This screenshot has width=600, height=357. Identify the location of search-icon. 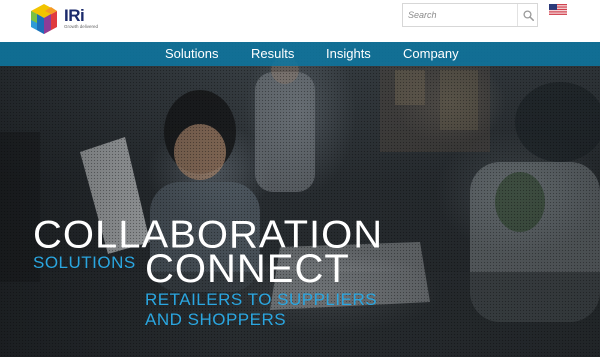
(528, 15).